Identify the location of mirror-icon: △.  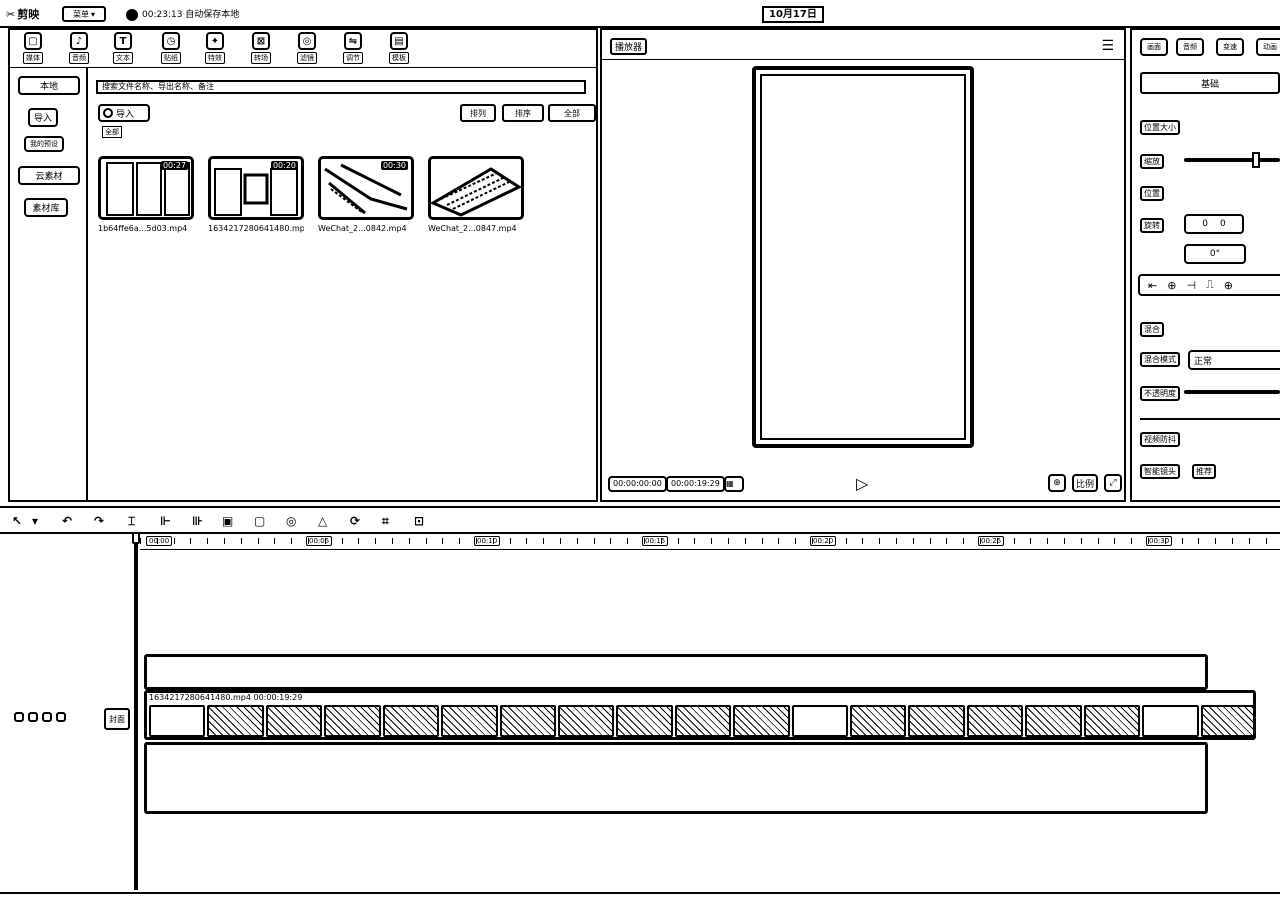
(322, 521).